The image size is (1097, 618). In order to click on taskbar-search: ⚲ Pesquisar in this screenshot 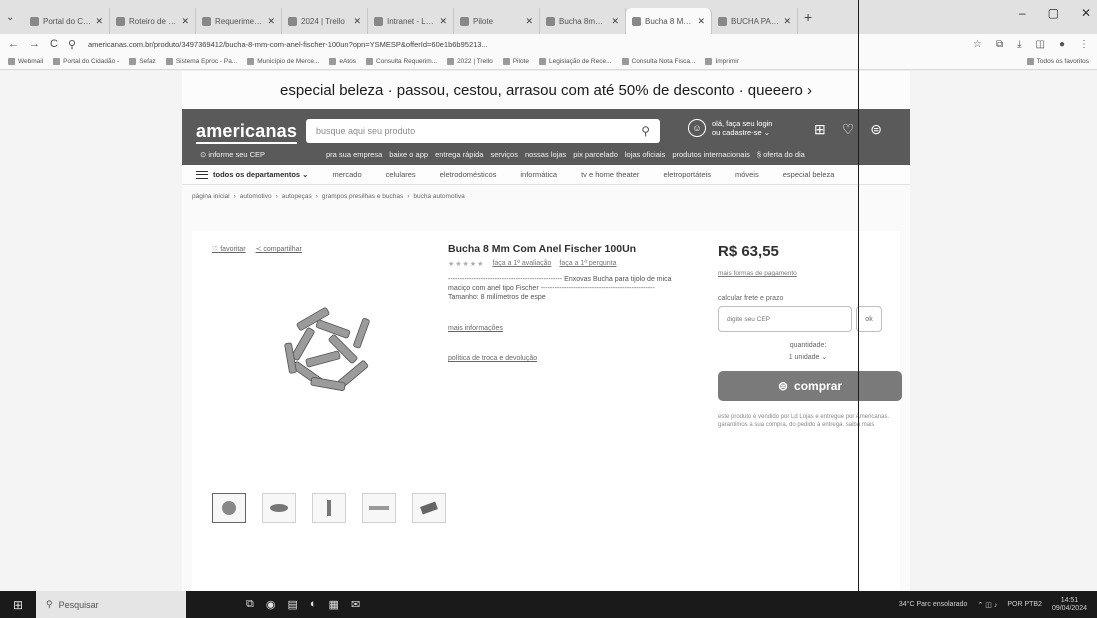, I will do `click(111, 604)`.